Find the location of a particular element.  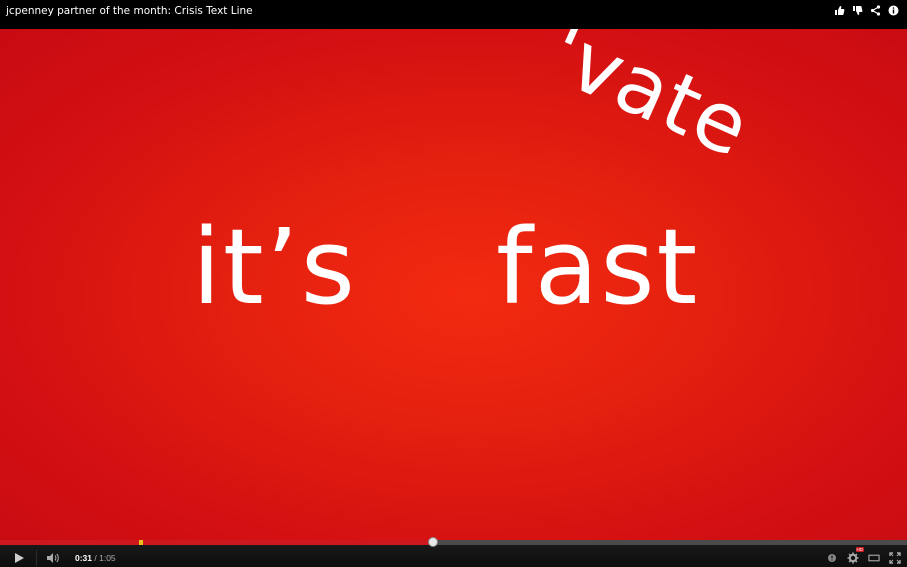

player-controls: 0:31 / 1:05 HD is located at coordinates (453, 552).